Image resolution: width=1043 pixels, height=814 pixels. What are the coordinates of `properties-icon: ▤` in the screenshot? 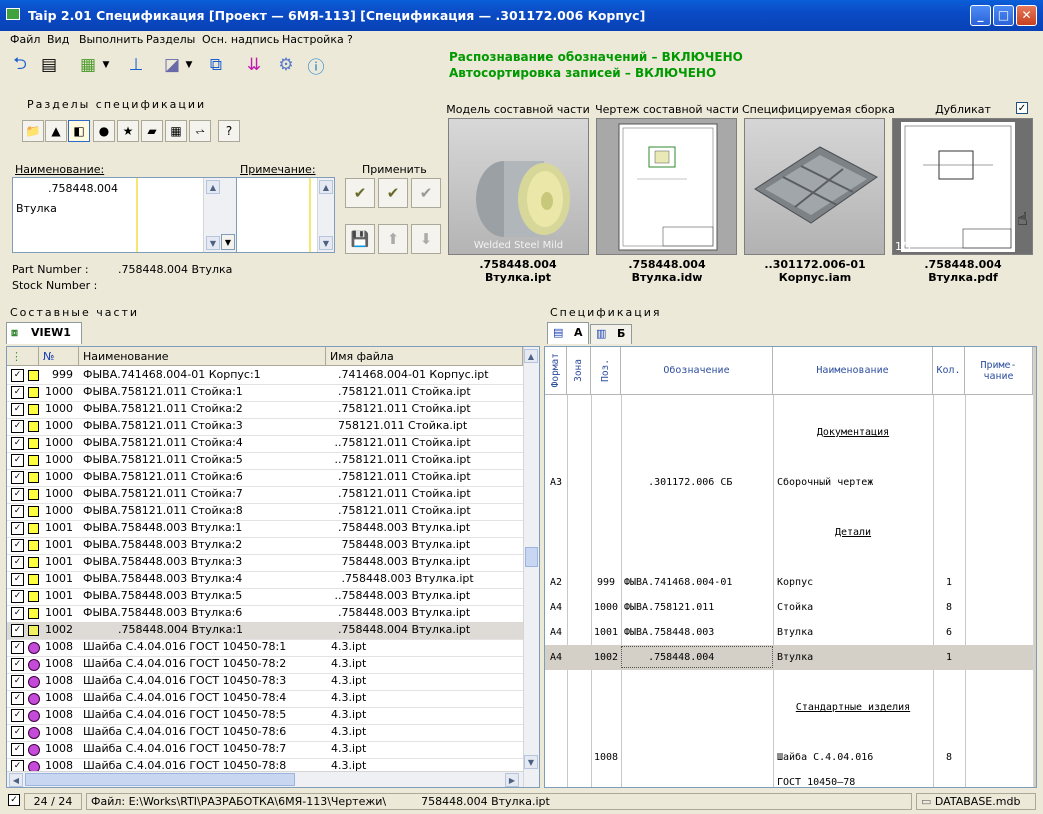 It's located at (49, 65).